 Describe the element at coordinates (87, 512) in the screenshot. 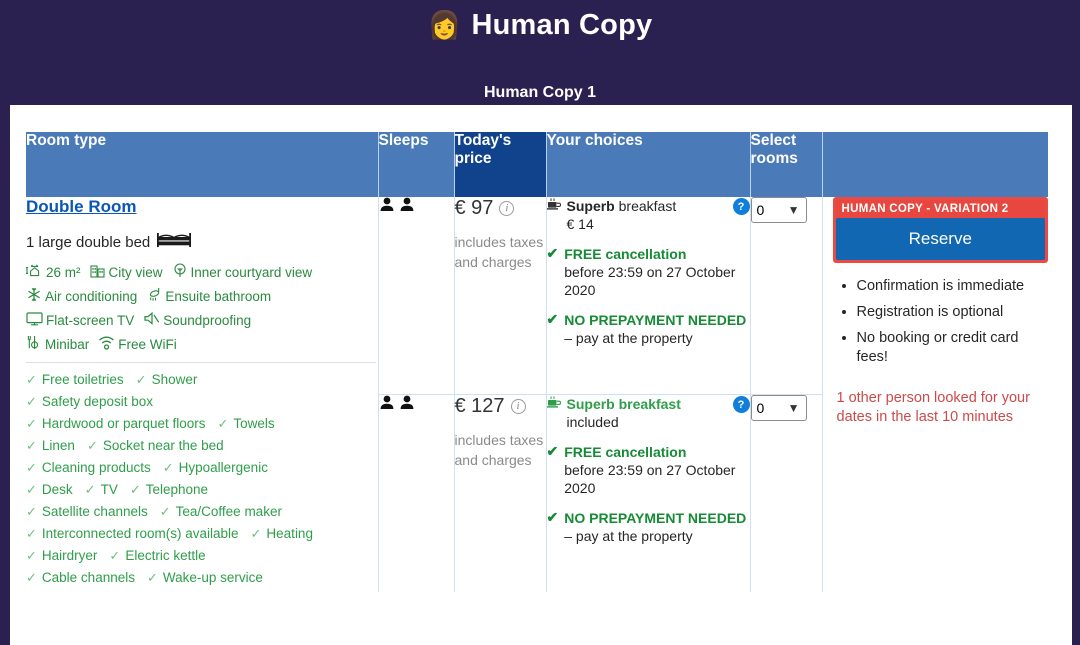

I see `amenity-item: ✓ Satellite channels` at that location.